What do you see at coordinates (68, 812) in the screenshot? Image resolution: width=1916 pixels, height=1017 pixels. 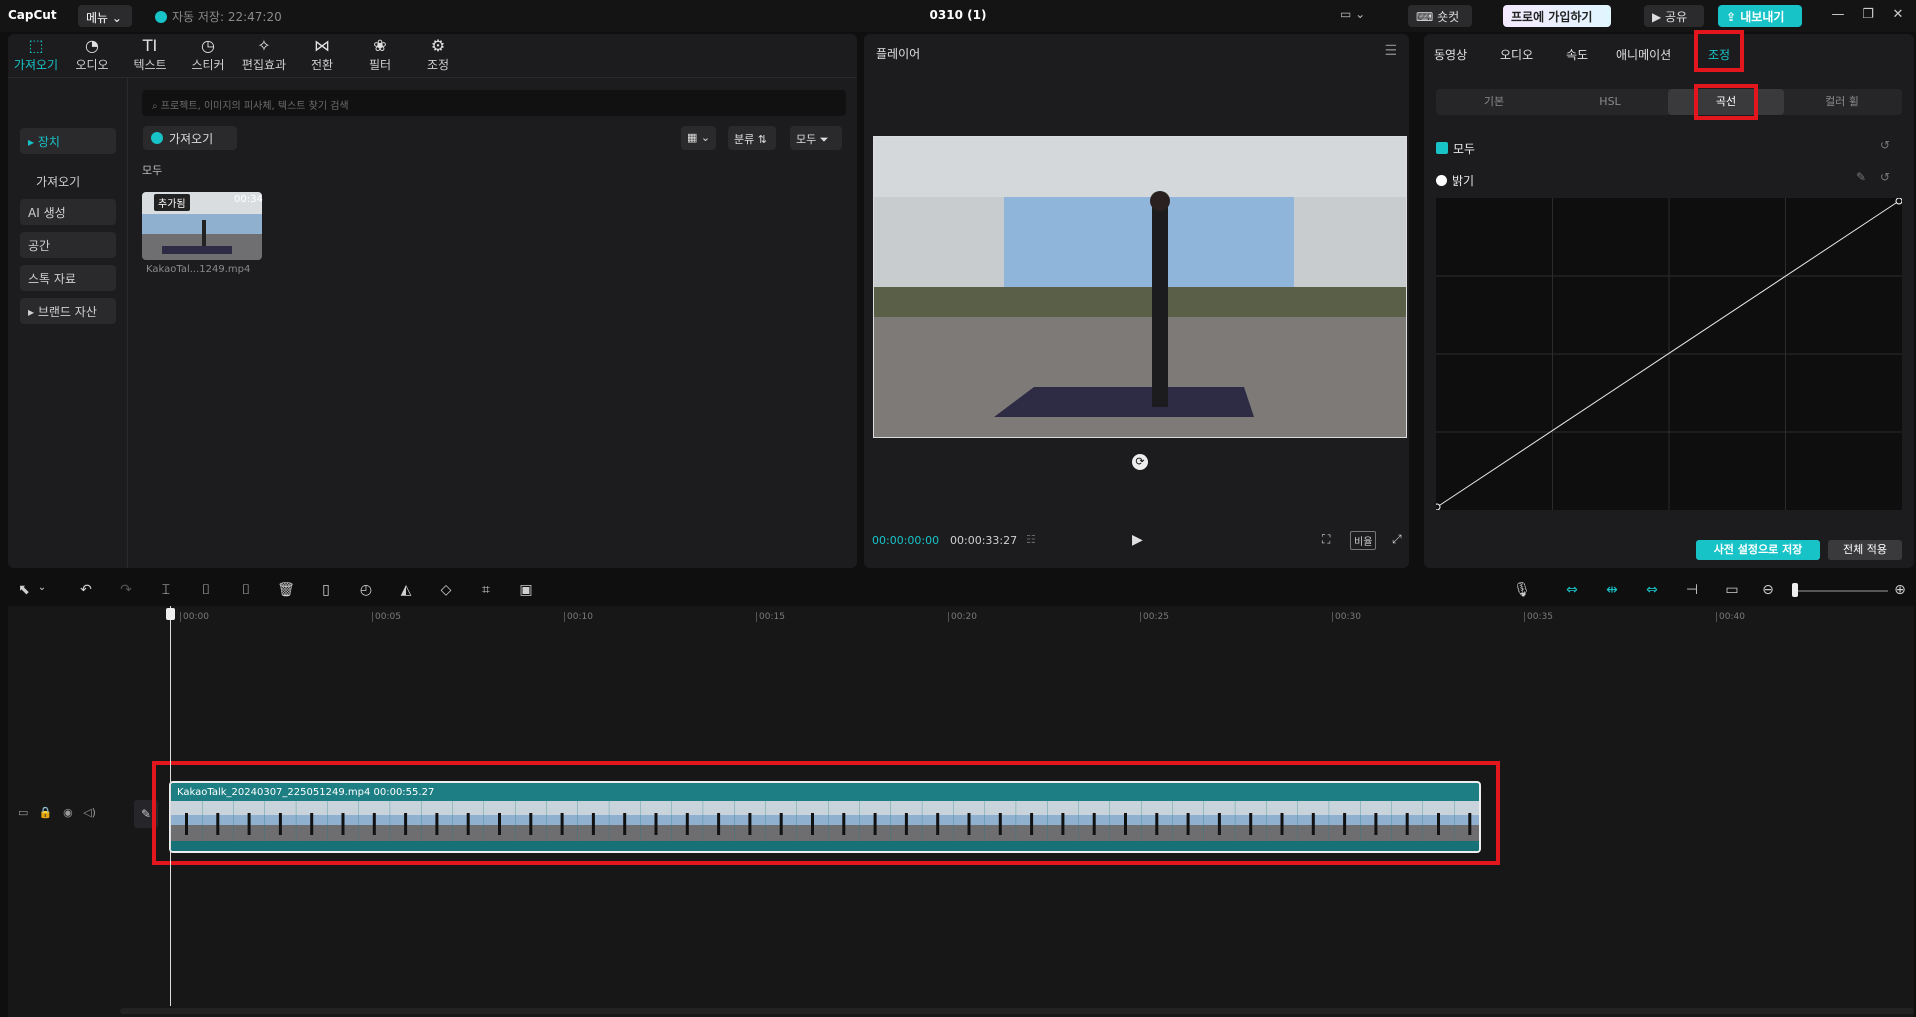 I see `eye-icon: ◉` at bounding box center [68, 812].